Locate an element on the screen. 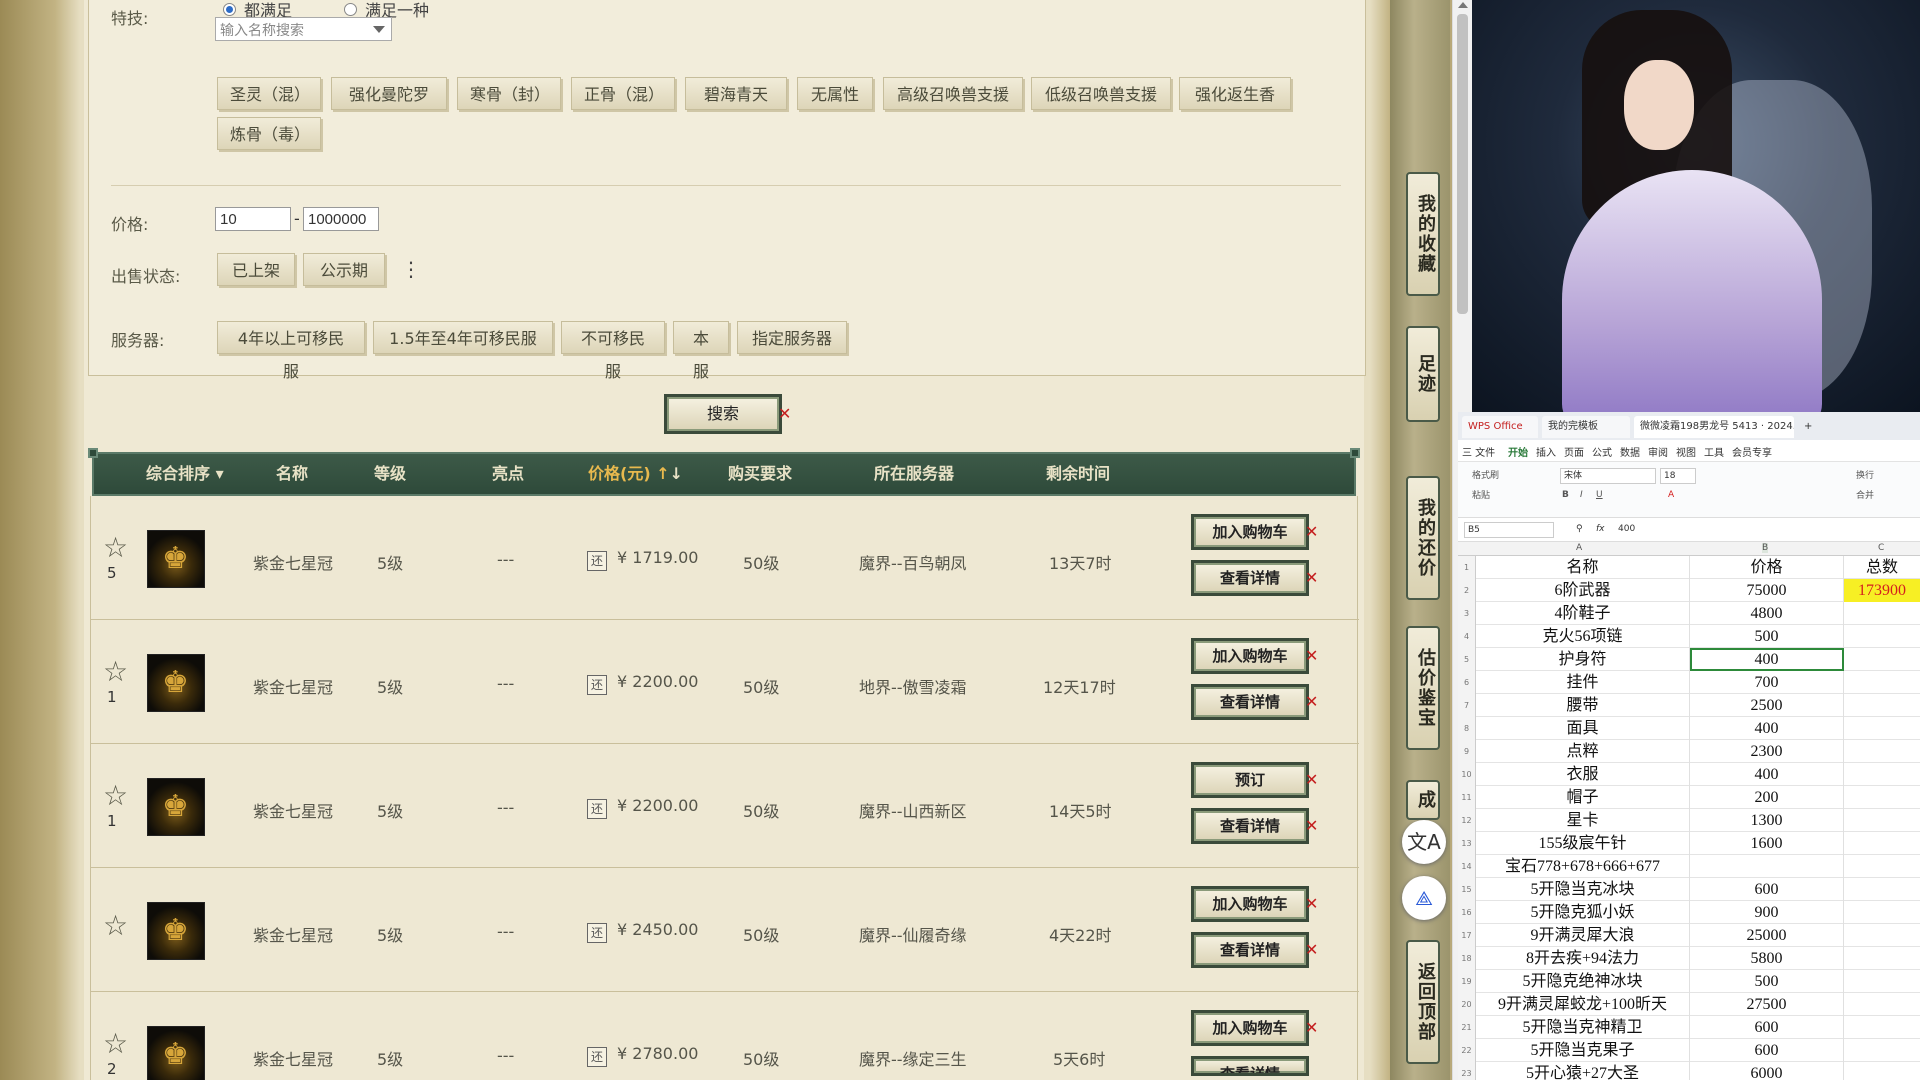 Image resolution: width=1920 pixels, height=1080 pixels. reserve-button: 预订 is located at coordinates (1250, 780).